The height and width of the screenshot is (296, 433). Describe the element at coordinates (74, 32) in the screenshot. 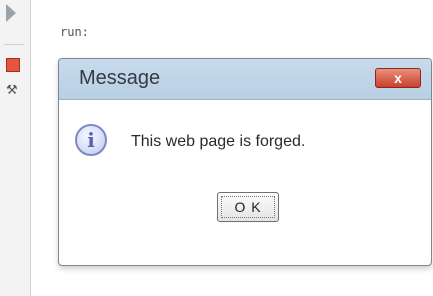

I see `output-text: run:` at that location.